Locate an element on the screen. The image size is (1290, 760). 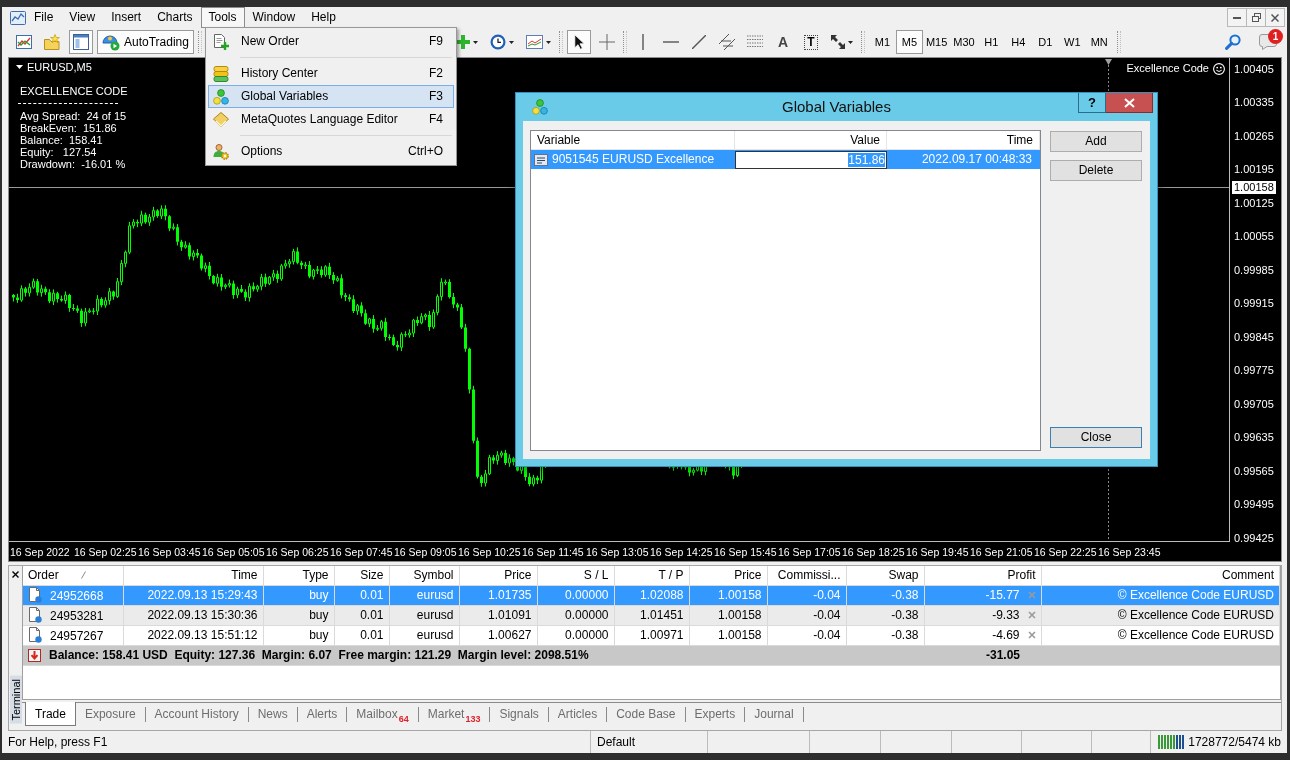
dialog-button: Delete is located at coordinates (1096, 170).